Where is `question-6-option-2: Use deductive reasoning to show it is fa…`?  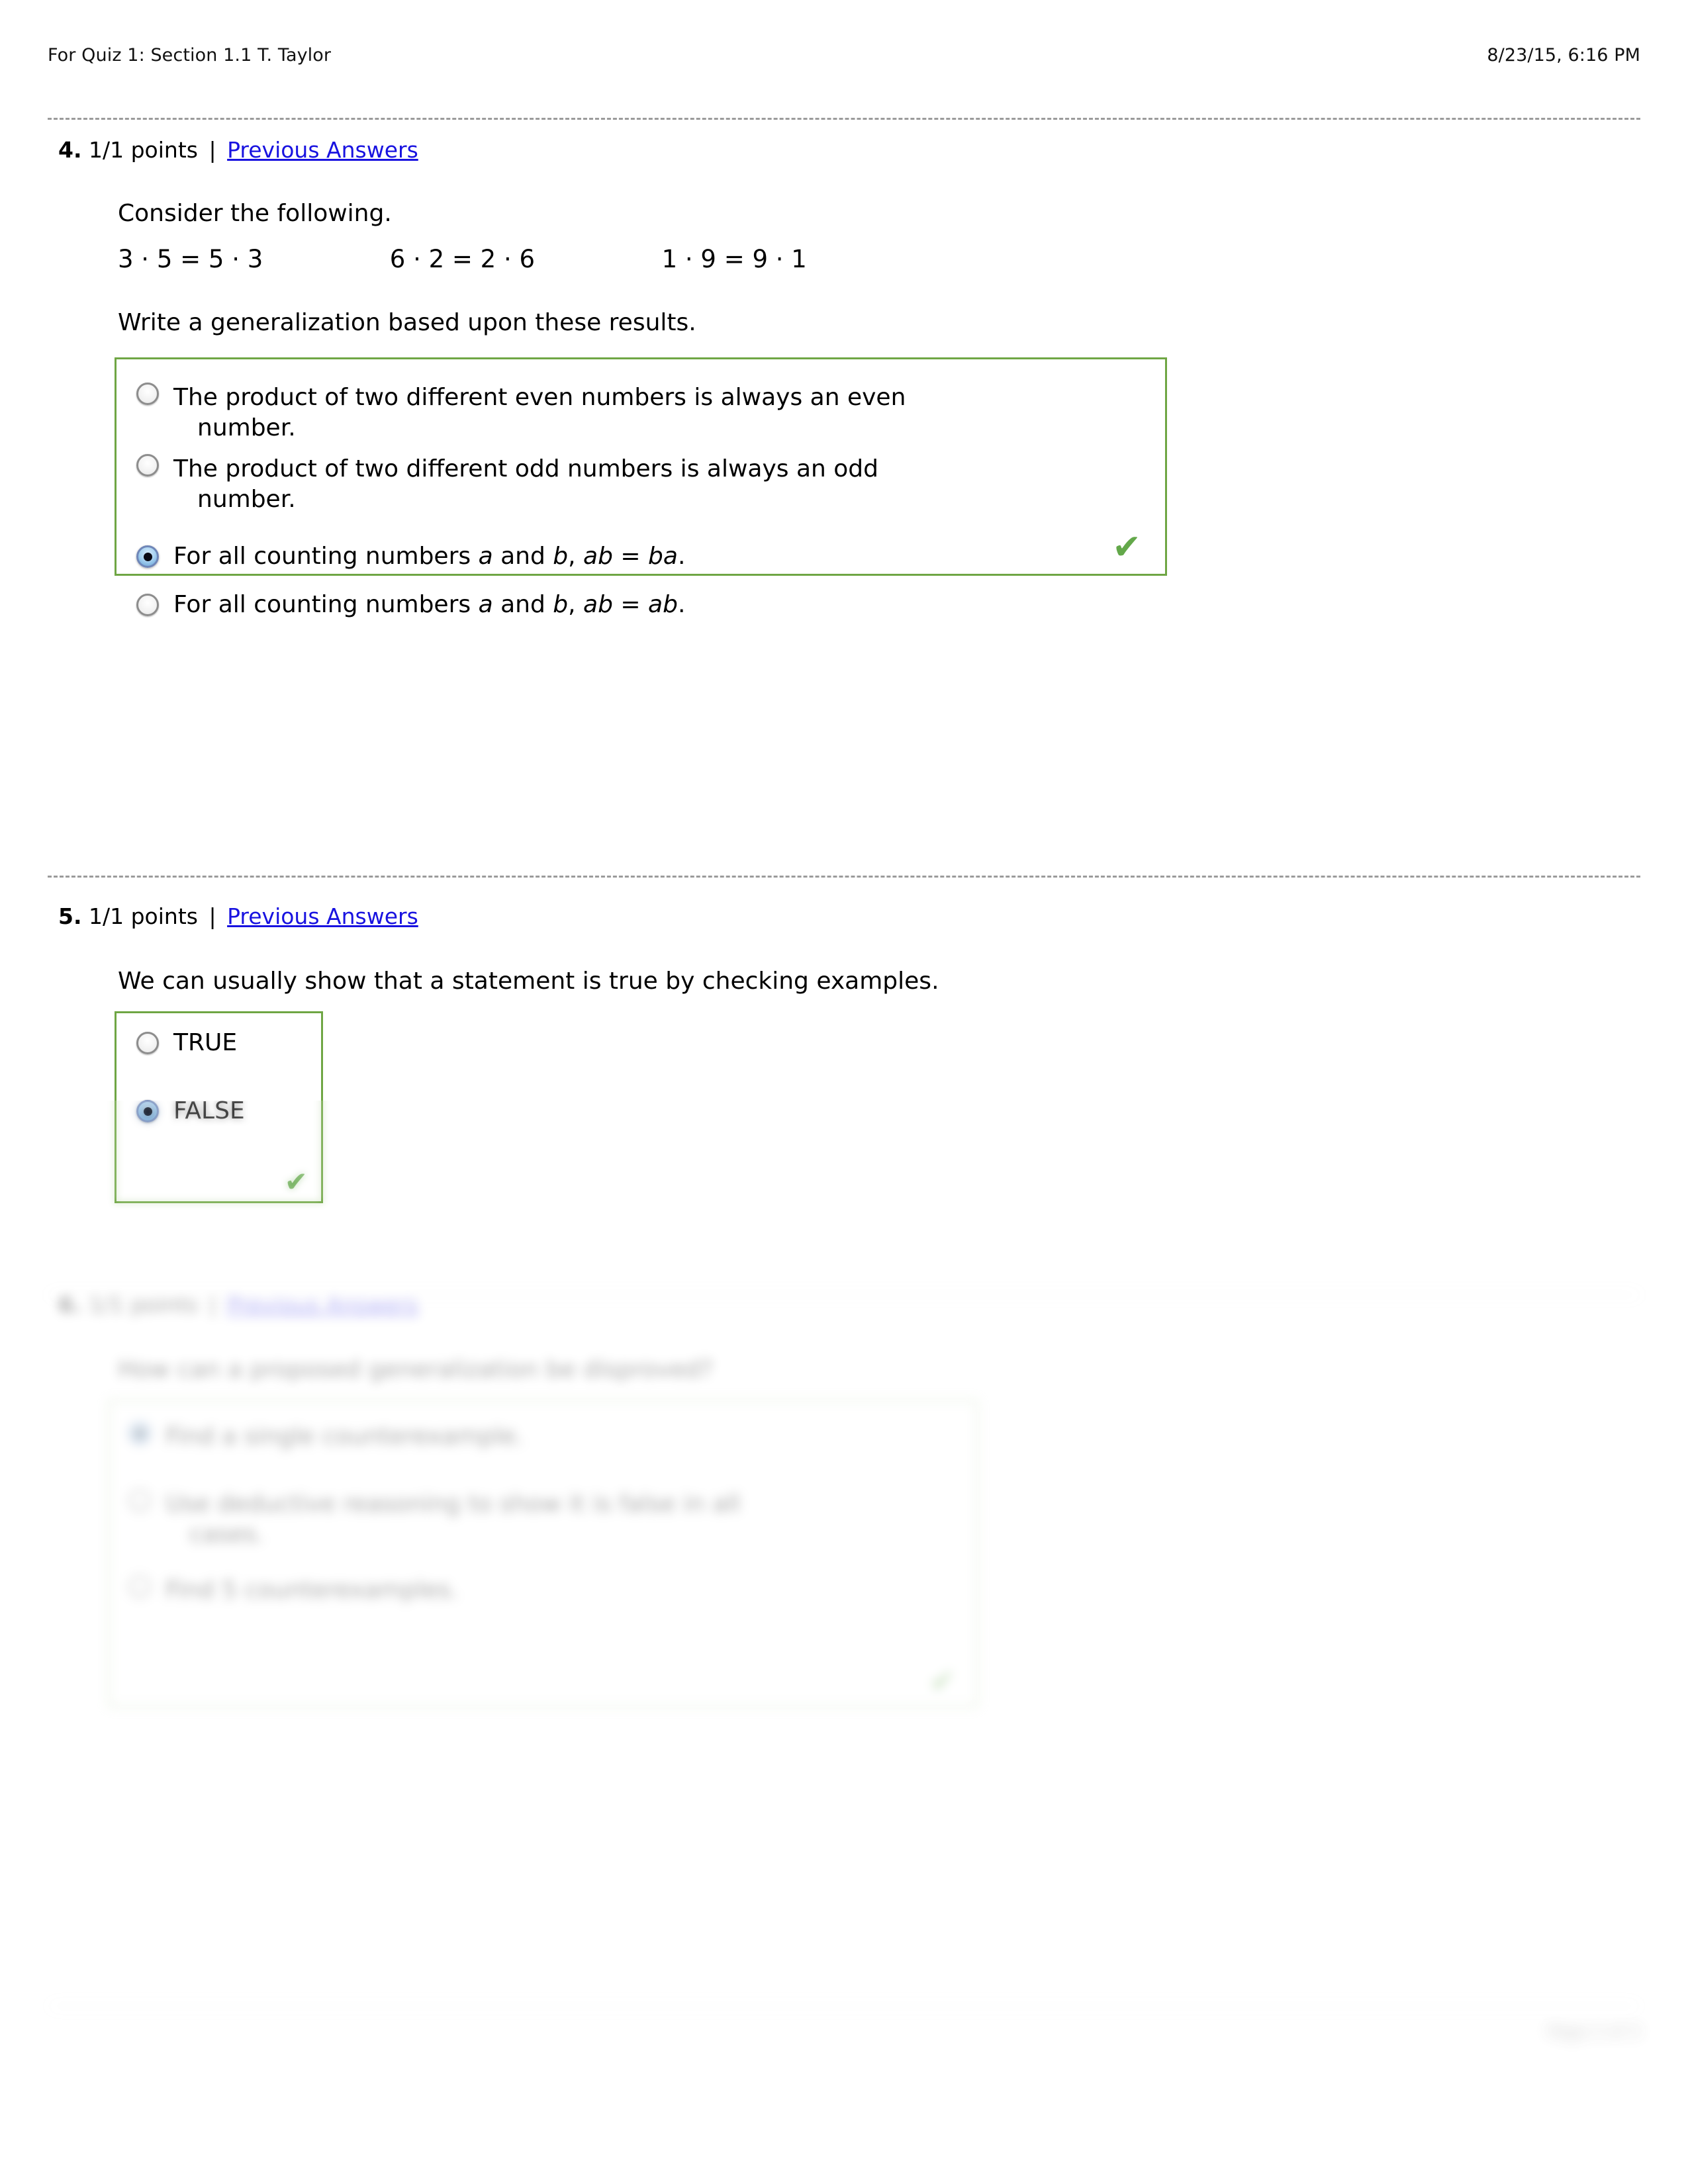
question-6-option-2: Use deductive reasoning to show it is fa… is located at coordinates (538, 1519).